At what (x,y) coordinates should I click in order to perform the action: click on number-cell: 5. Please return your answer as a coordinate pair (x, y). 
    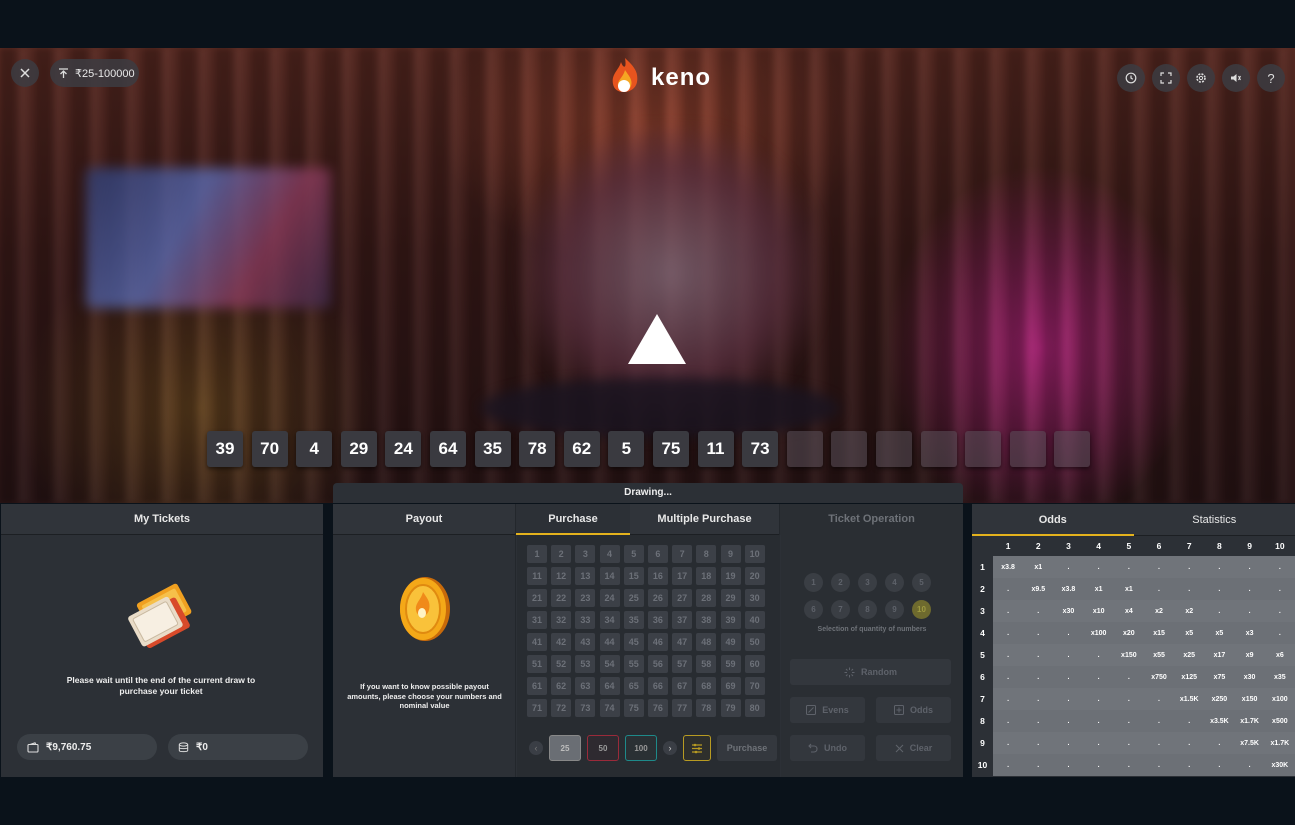
    Looking at the image, I should click on (633, 554).